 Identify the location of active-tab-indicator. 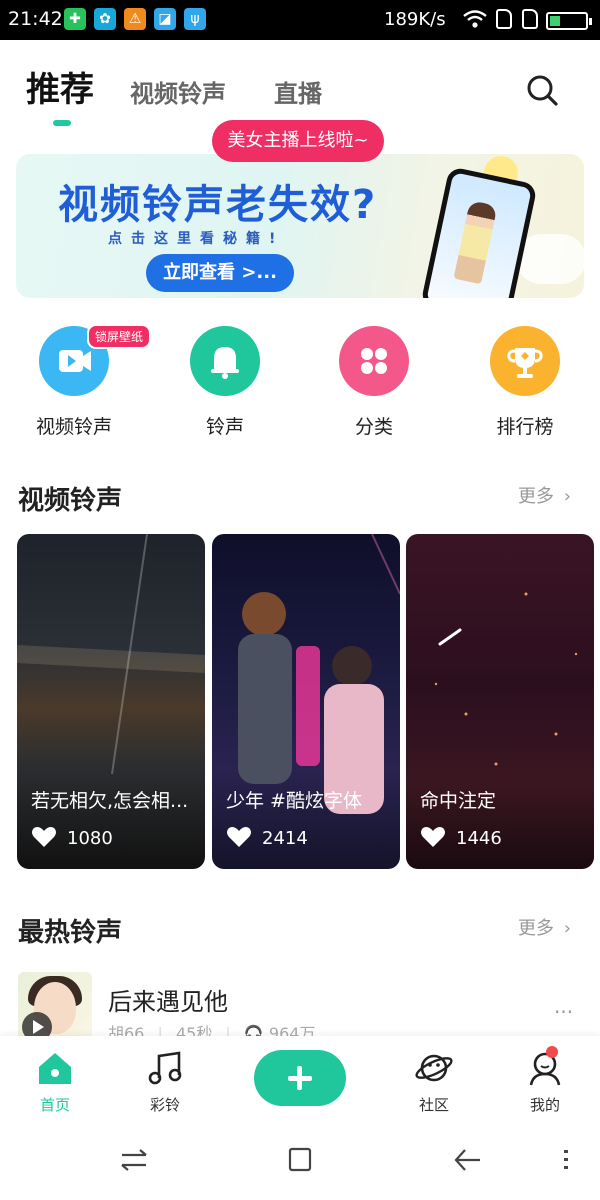
(62, 123).